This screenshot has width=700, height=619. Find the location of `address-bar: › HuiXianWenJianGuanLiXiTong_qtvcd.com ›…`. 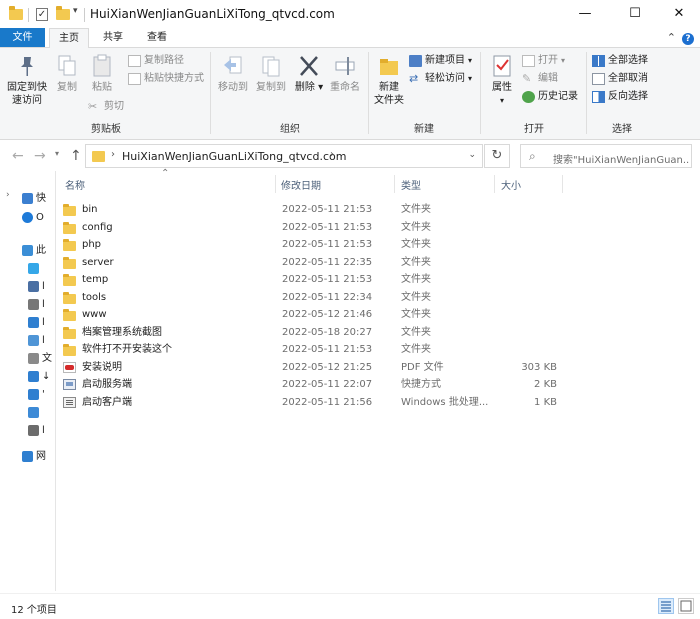

address-bar: › HuiXianWenJianGuanLiXiTong_qtvcd.com ›… is located at coordinates (284, 156).